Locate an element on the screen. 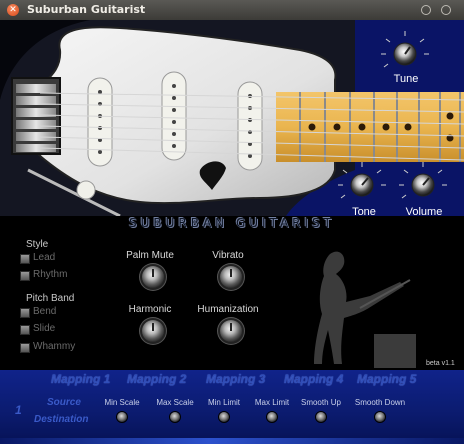  pitch-whammy-checkbox is located at coordinates (25, 348).